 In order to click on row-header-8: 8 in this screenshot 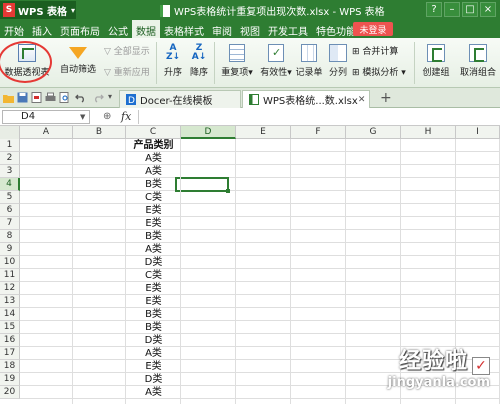, I will do `click(10, 236)`.